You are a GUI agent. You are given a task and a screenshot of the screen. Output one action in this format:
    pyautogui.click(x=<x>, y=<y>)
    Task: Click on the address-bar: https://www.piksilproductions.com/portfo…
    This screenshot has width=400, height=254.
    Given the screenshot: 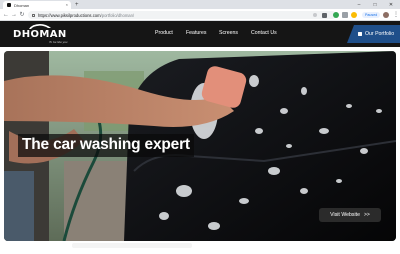 What is the action you would take?
    pyautogui.click(x=182, y=15)
    